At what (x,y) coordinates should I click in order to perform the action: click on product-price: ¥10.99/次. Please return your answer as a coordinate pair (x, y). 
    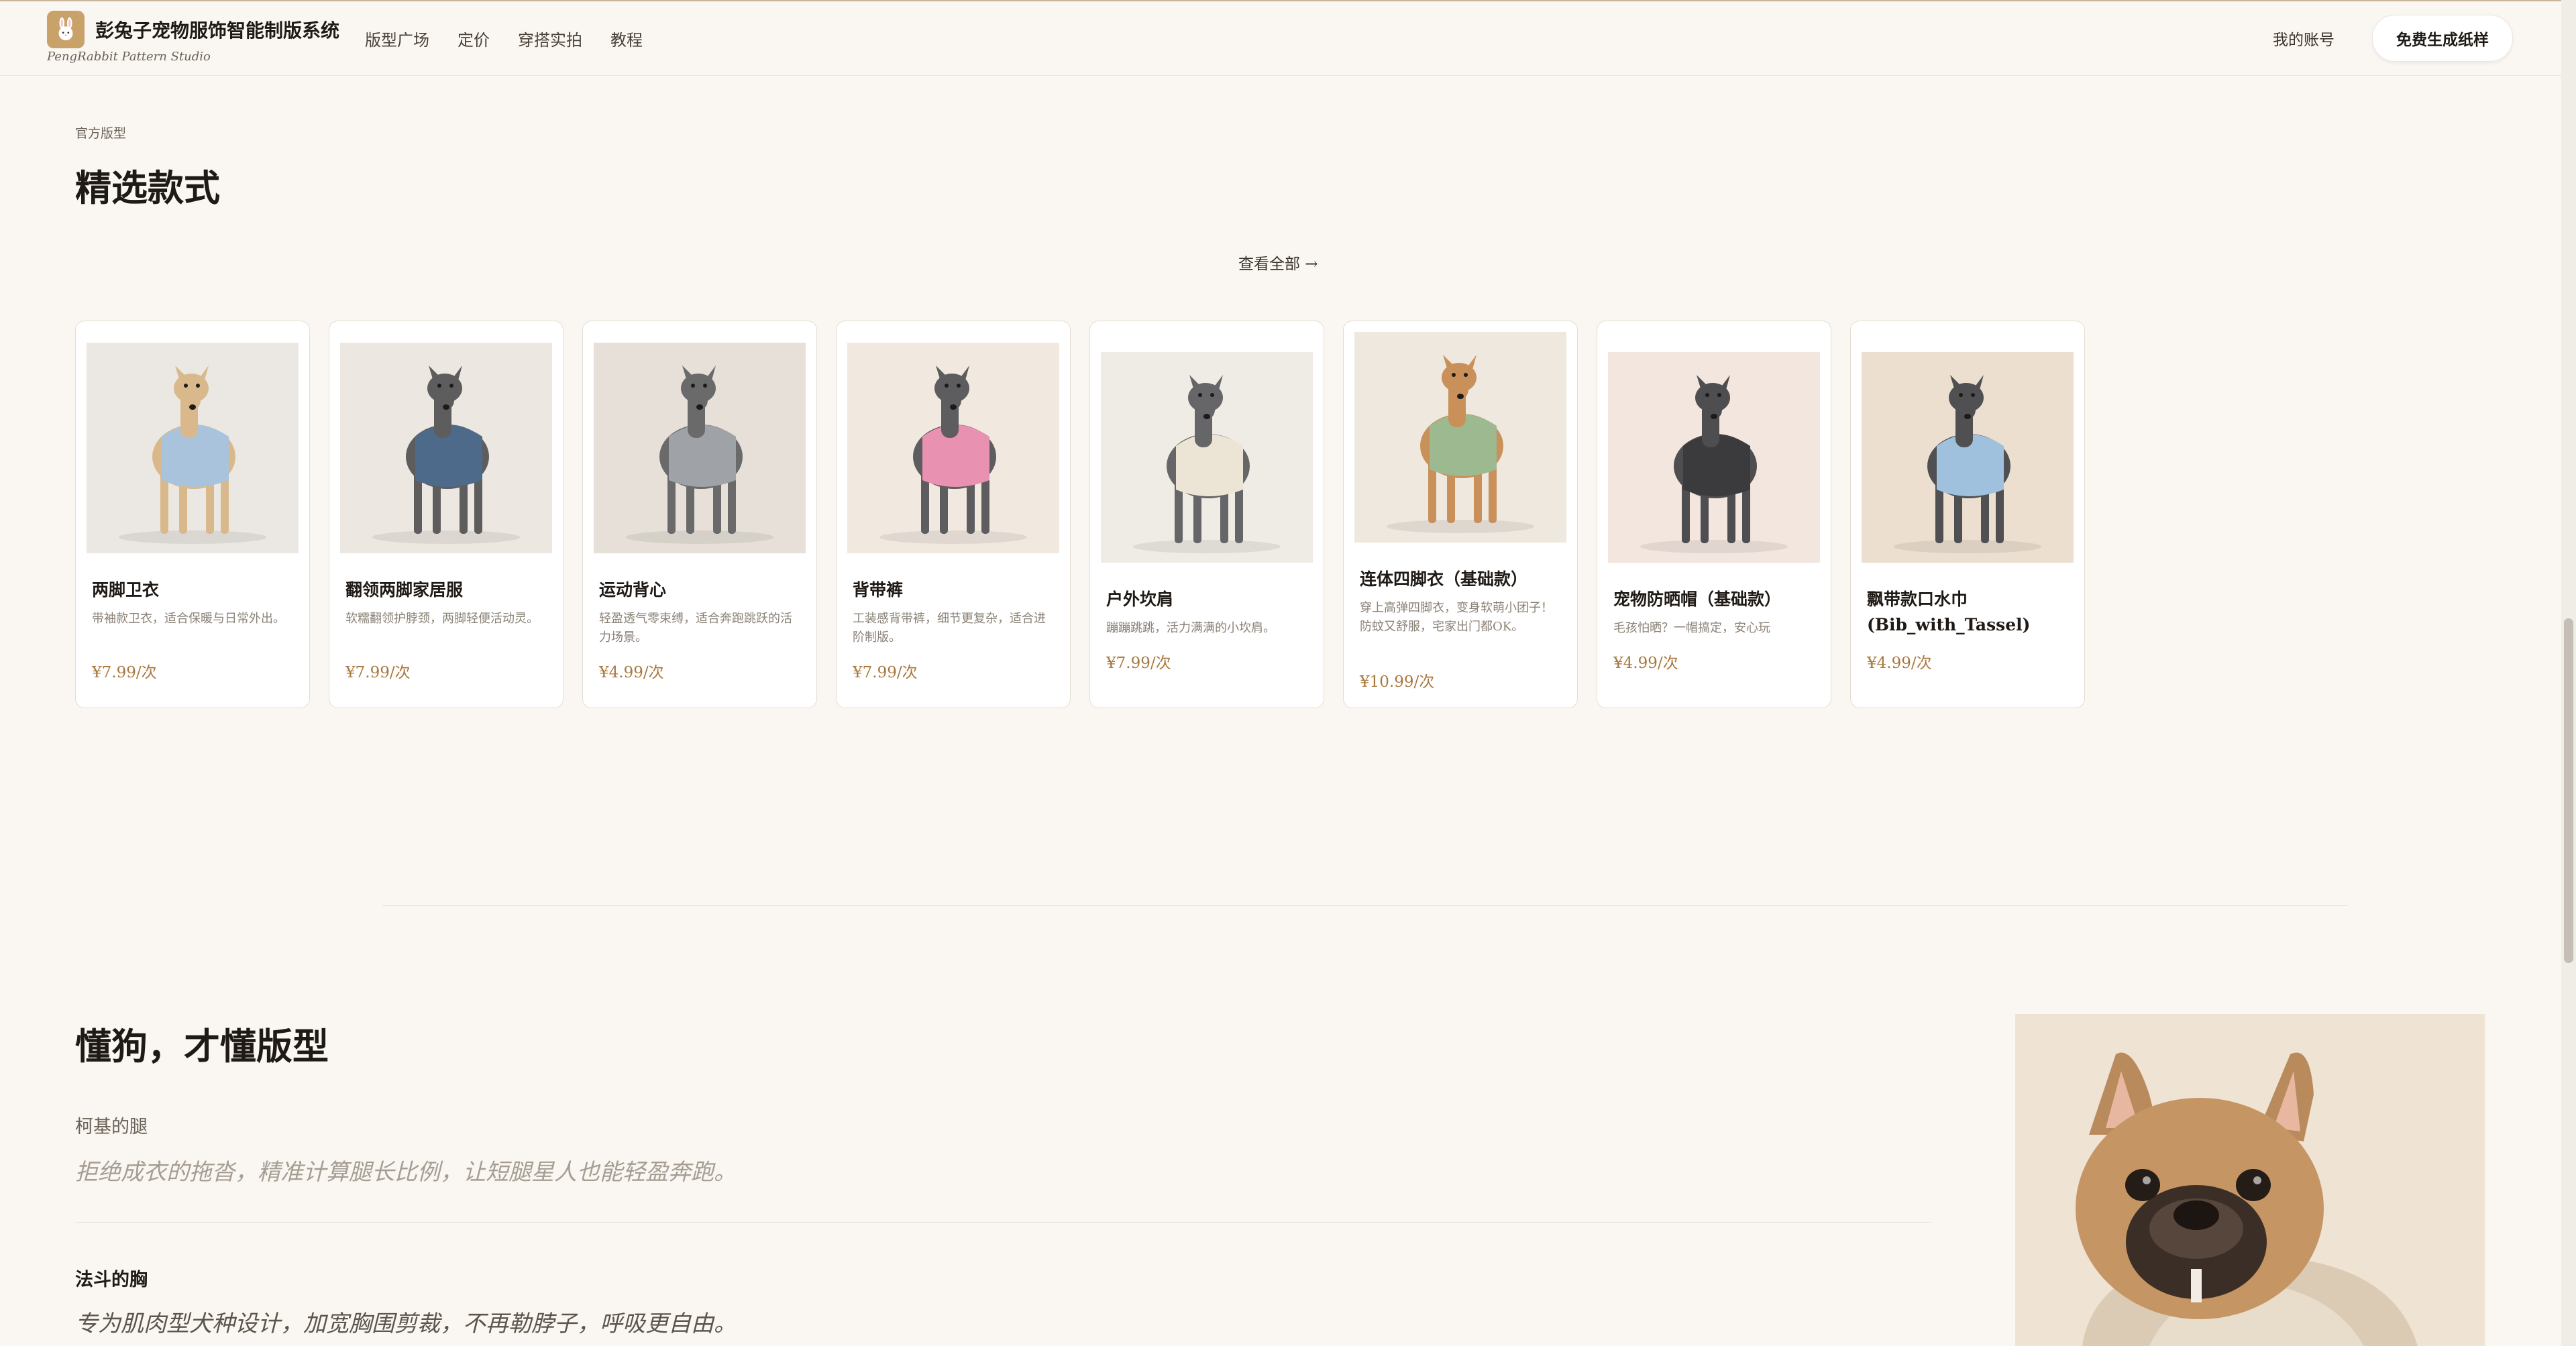
    Looking at the image, I should click on (1397, 682).